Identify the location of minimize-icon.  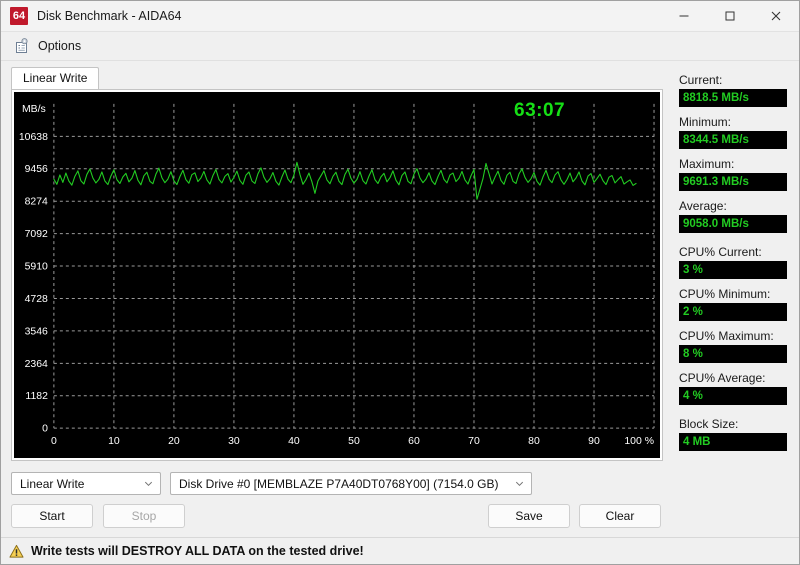
(684, 16).